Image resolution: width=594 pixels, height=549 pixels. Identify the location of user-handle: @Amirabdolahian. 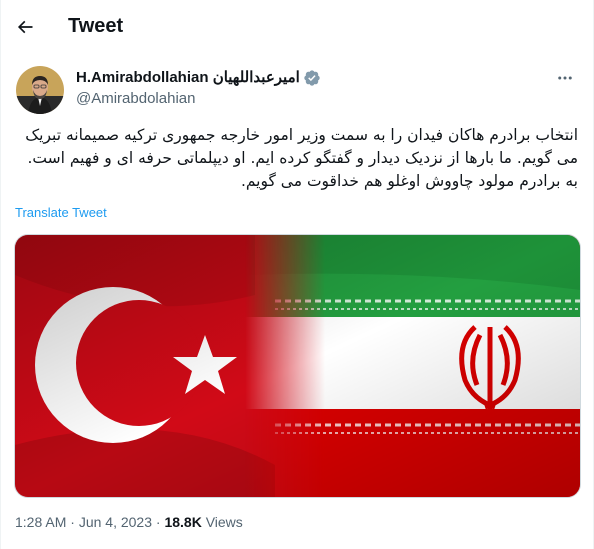
(198, 99).